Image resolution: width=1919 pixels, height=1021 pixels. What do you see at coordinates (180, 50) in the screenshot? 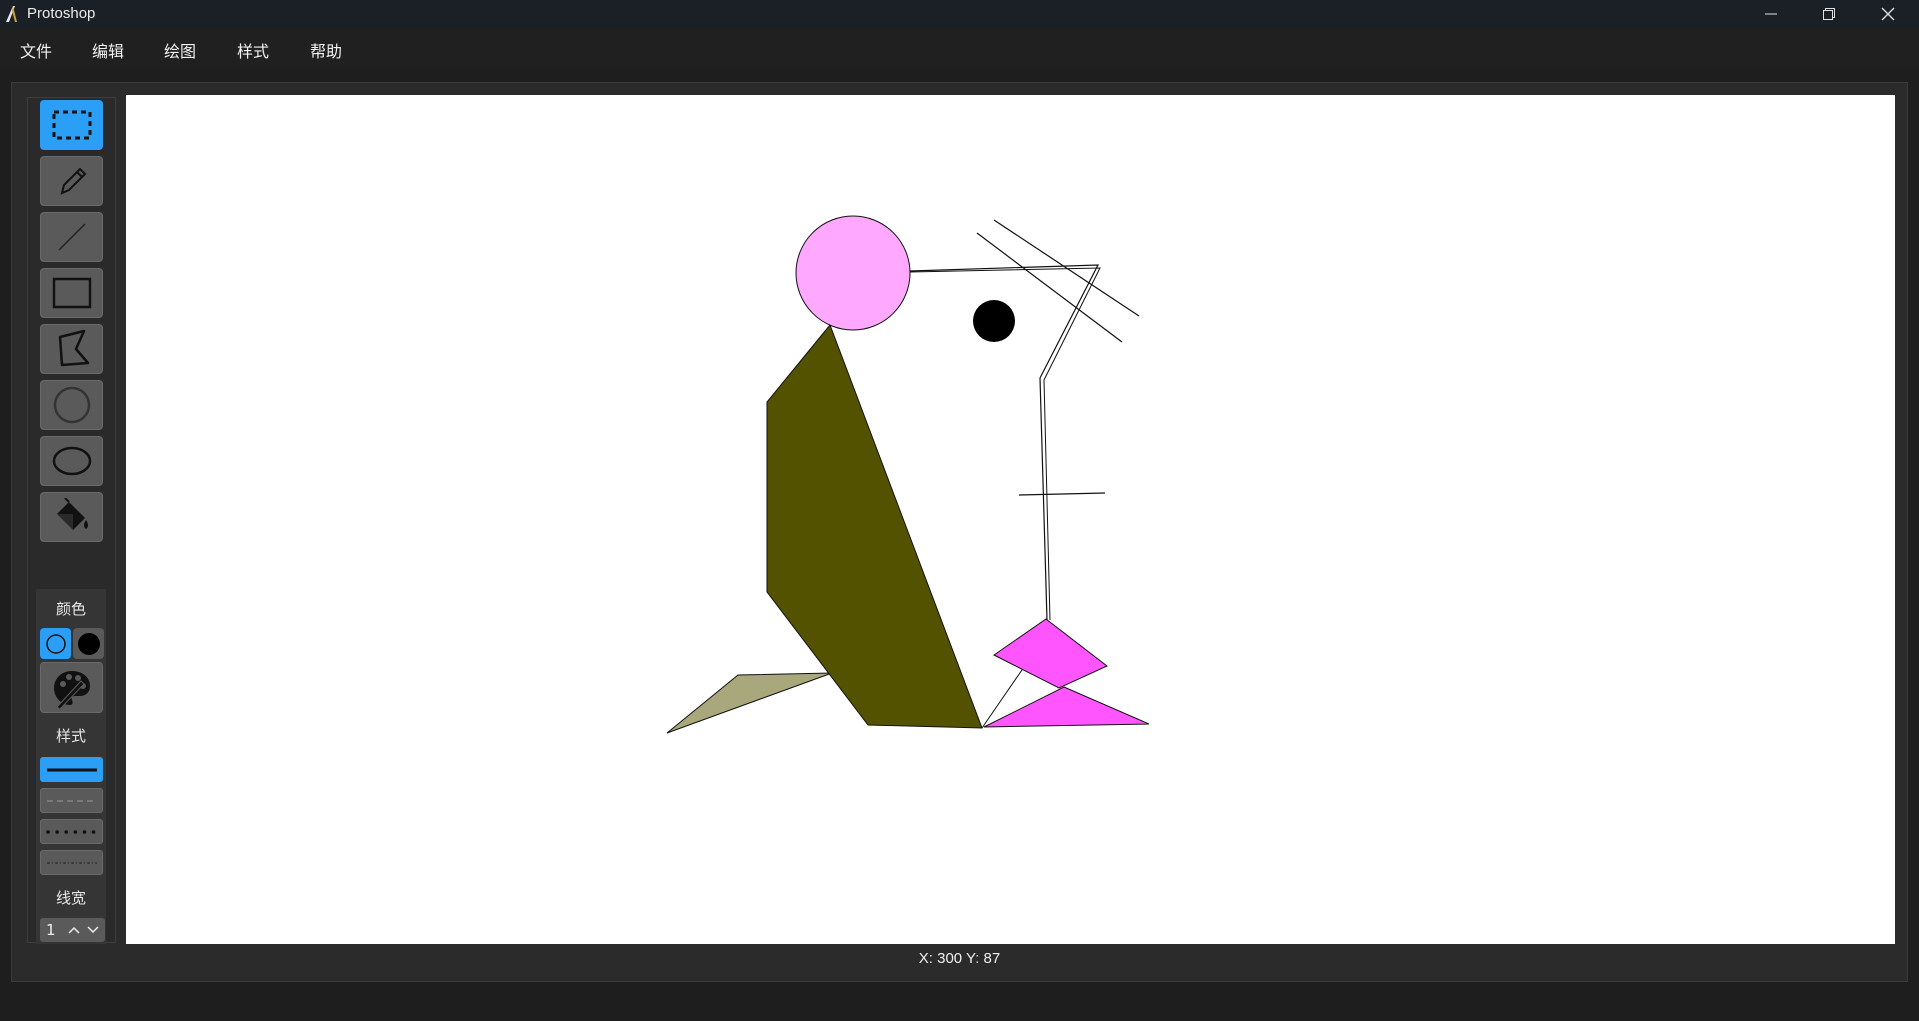
I see `menu-draw: 绘图` at bounding box center [180, 50].